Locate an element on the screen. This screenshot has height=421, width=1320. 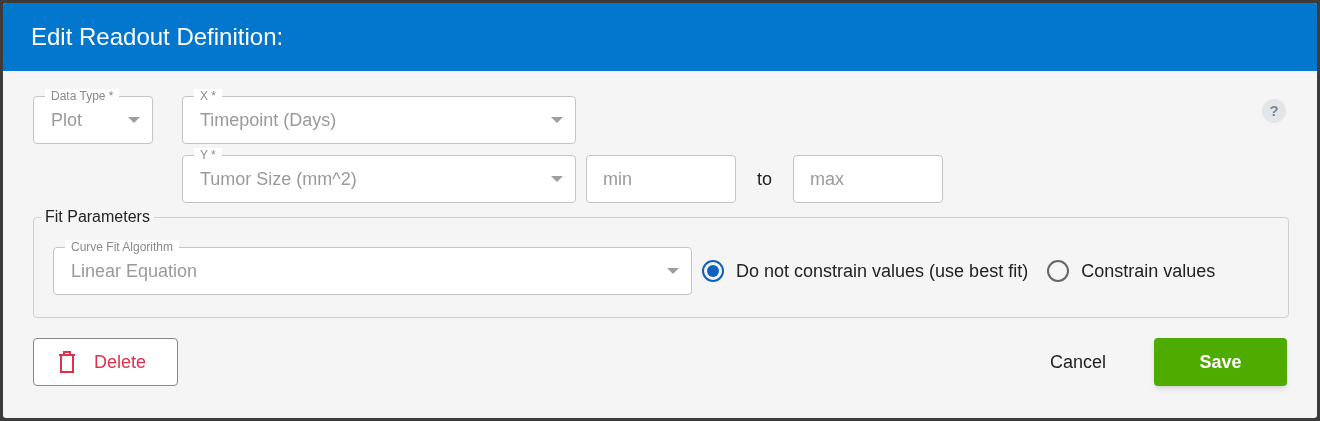
max-field: max is located at coordinates (868, 179).